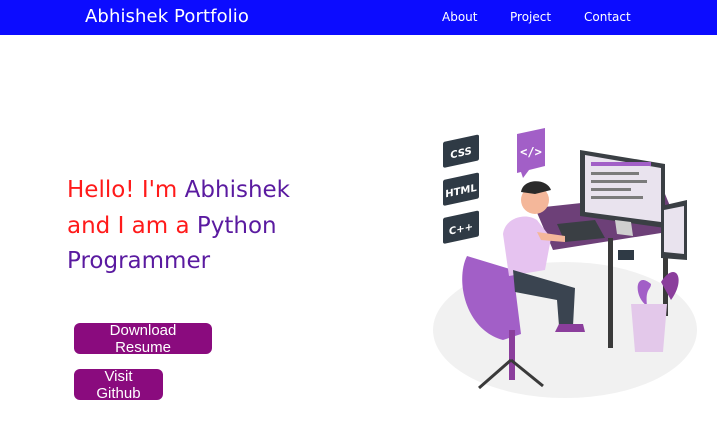 This screenshot has height=424, width=717. I want to click on top-navbar: Abhishek Portfolio About Project Contact, so click(358, 17).